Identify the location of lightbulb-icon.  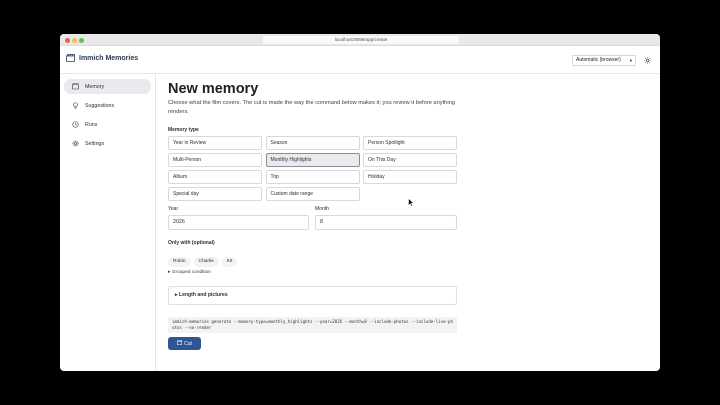
(75, 105).